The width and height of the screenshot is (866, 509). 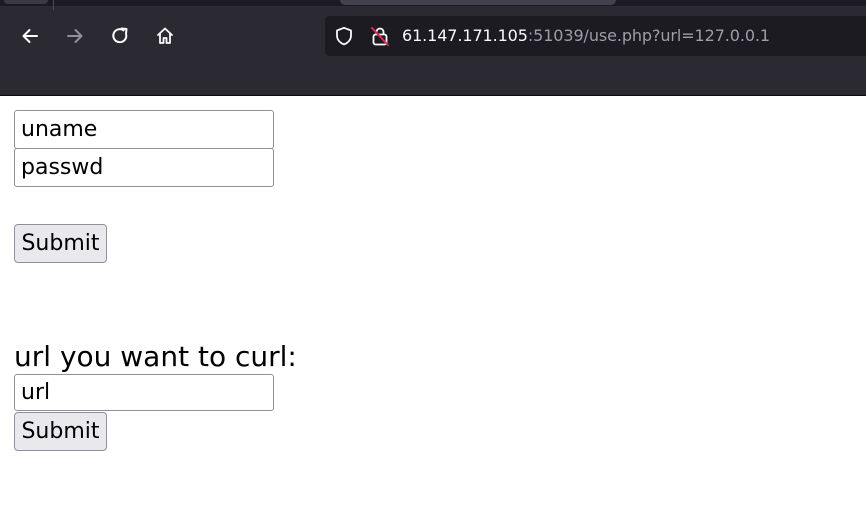 What do you see at coordinates (344, 36) in the screenshot?
I see `shield-icon` at bounding box center [344, 36].